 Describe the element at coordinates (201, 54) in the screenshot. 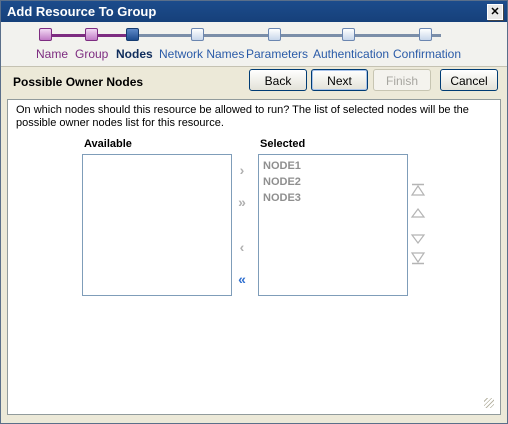

I see `step-network-names: Network Names` at that location.